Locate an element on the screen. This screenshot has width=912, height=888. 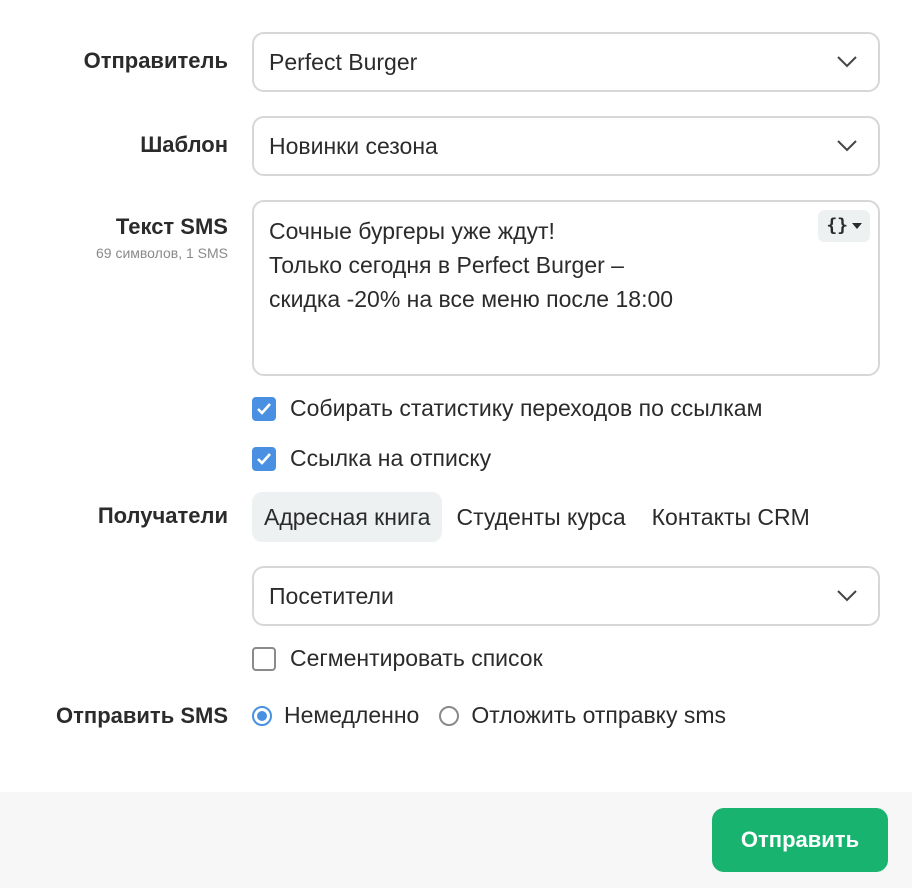
segment-list-label: Сегментировать список is located at coordinates (416, 658).